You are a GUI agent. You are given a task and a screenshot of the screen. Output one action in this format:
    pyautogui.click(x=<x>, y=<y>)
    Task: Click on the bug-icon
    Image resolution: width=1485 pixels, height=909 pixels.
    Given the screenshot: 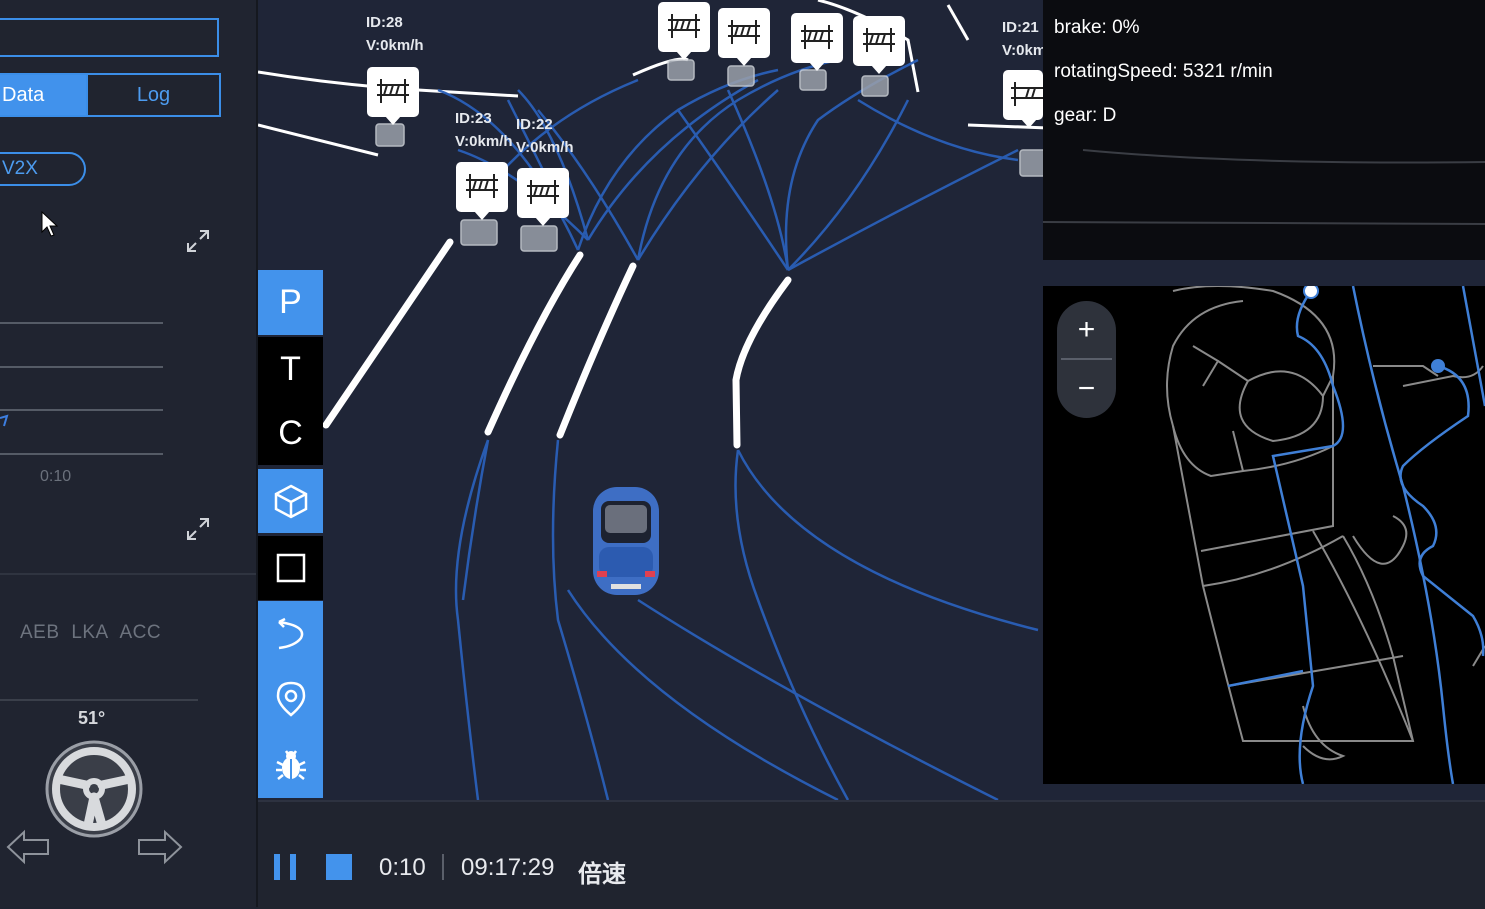 What is the action you would take?
    pyautogui.click(x=290, y=765)
    